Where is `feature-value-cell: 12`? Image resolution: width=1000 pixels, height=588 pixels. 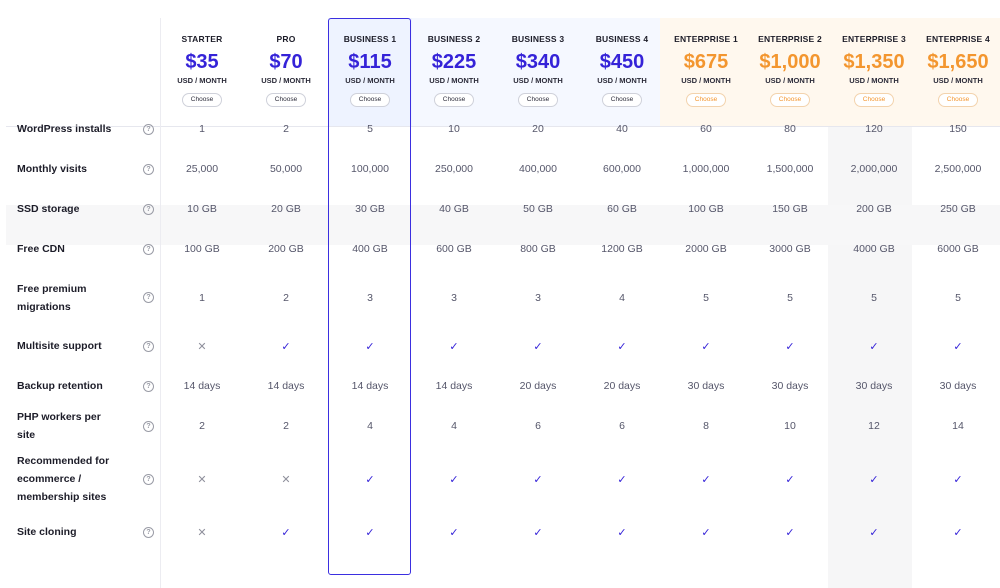
feature-value-cell: 12 is located at coordinates (874, 426).